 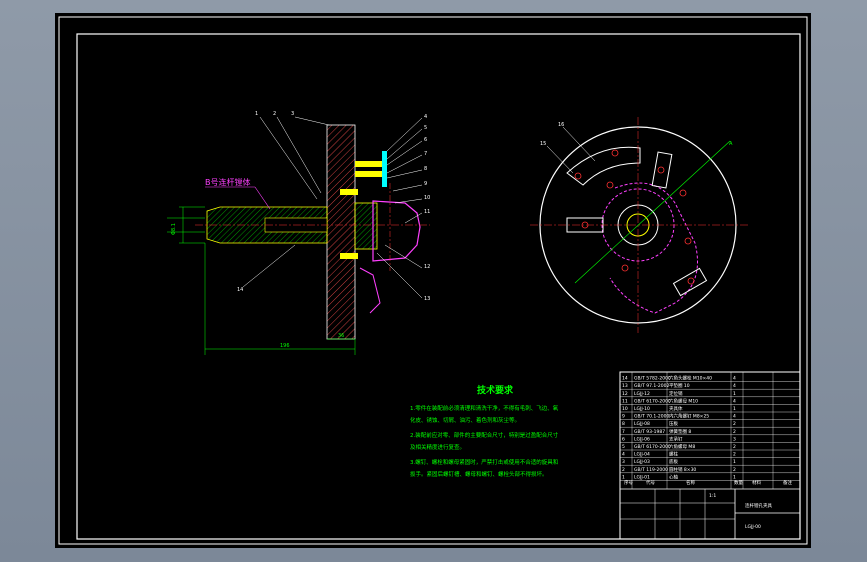 What do you see at coordinates (427, 212) in the screenshot?
I see `callout-11: 11` at bounding box center [427, 212].